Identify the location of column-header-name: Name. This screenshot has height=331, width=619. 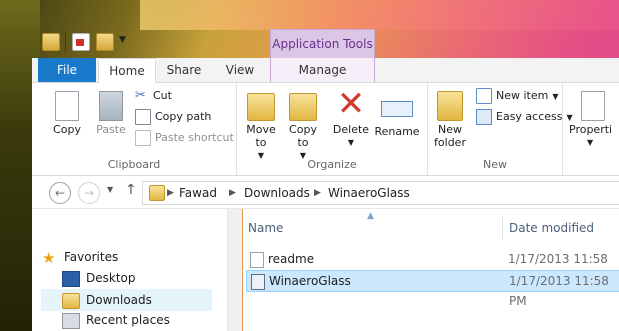
(265, 228).